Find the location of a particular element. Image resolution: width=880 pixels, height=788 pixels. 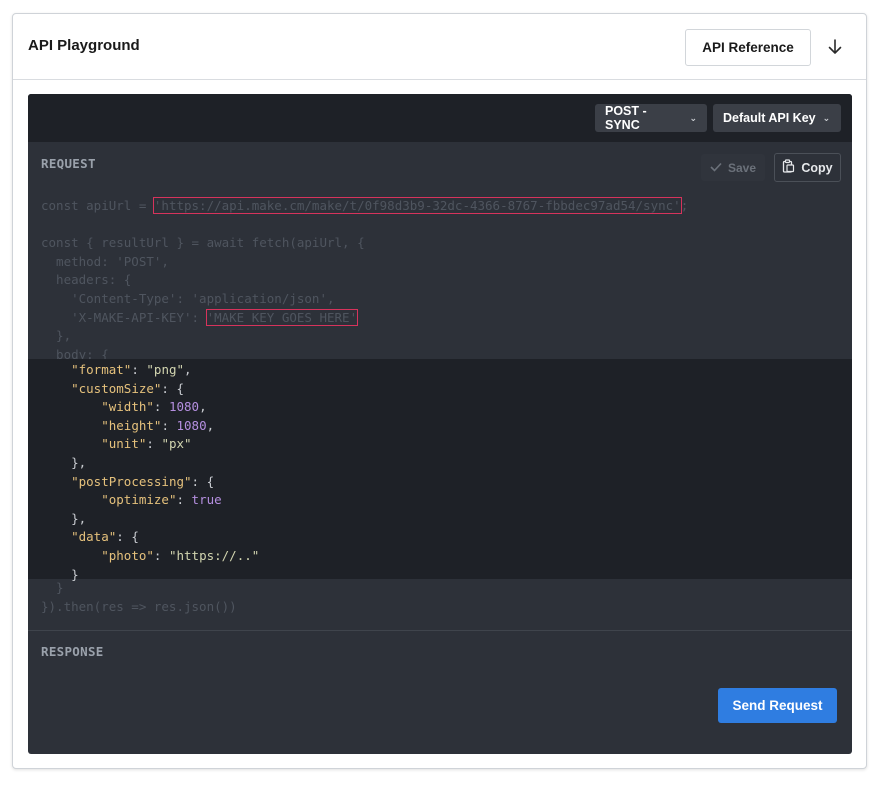

code-line-then: }).then(res => res.json()) is located at coordinates (139, 606).